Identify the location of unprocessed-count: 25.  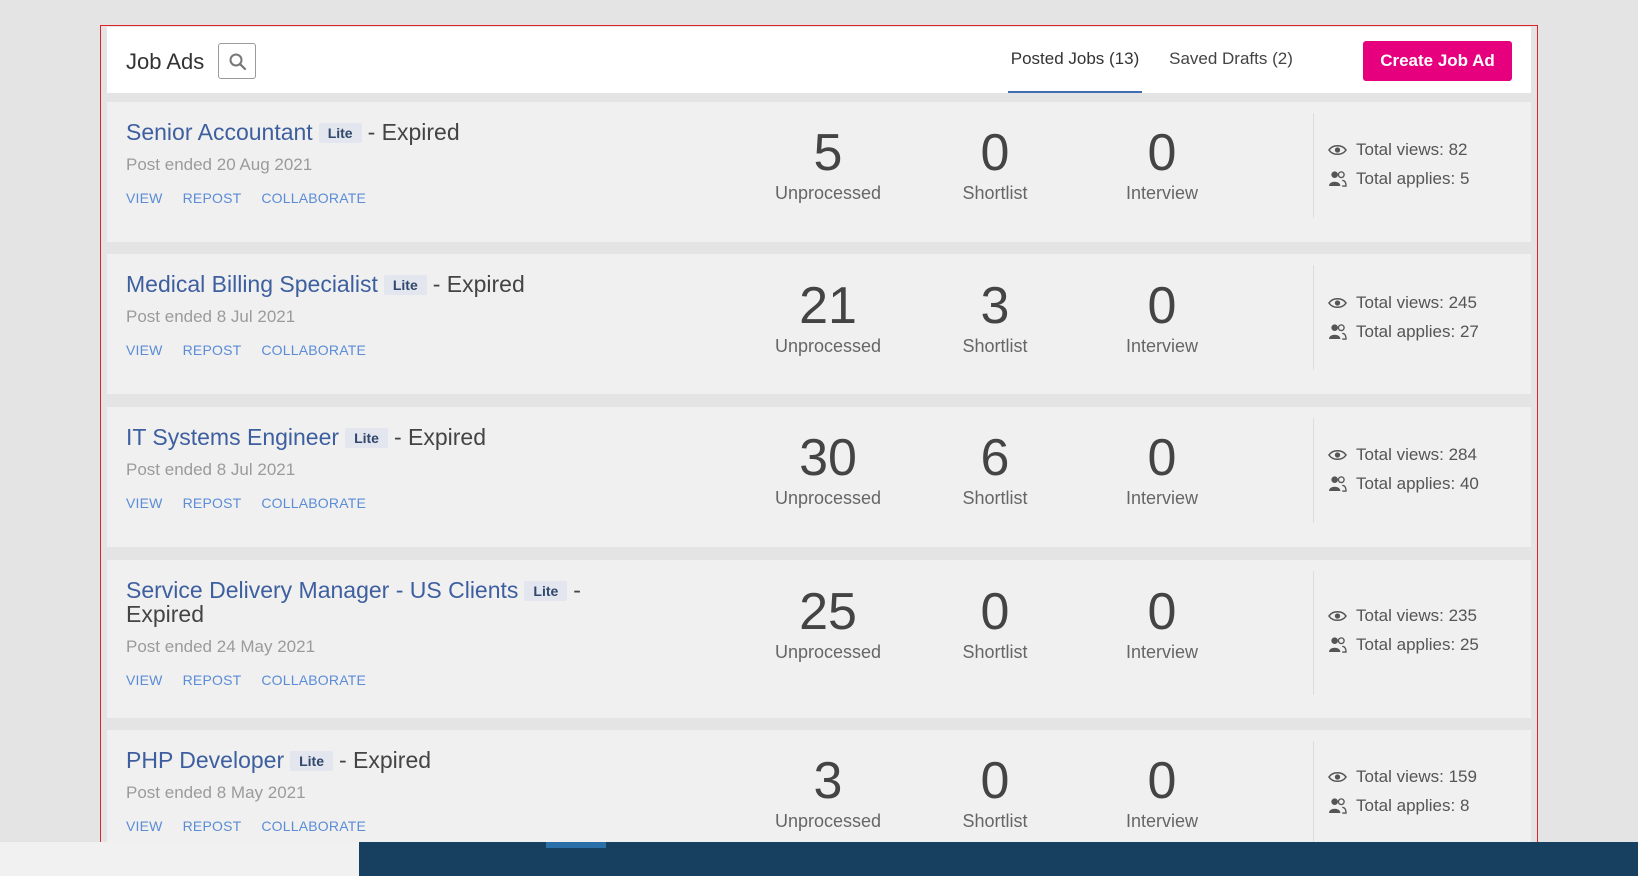
(828, 612).